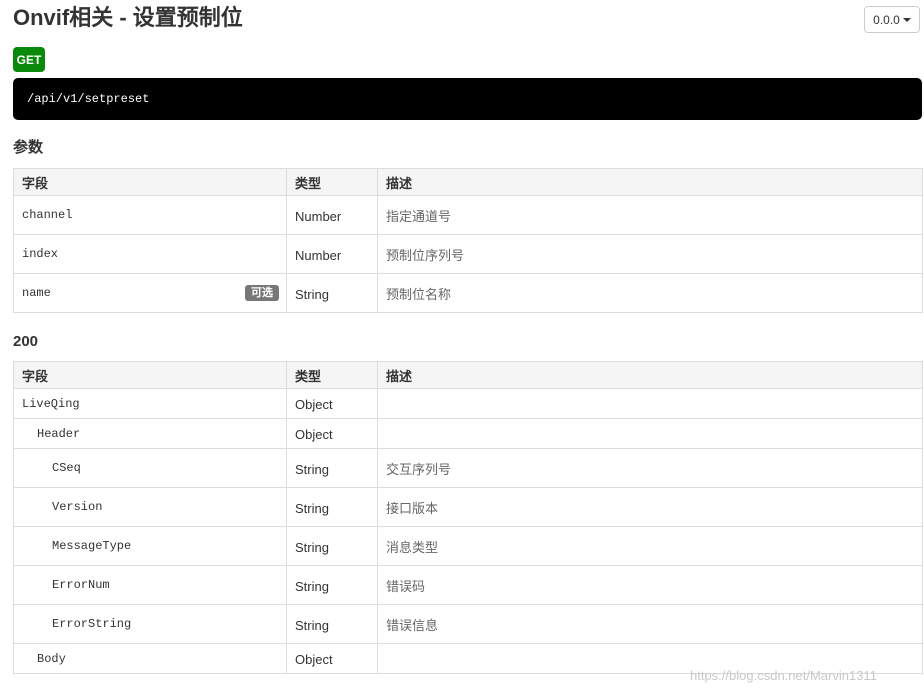 This screenshot has height=694, width=924. What do you see at coordinates (650, 254) in the screenshot?
I see `param-description: 预制位序列号` at bounding box center [650, 254].